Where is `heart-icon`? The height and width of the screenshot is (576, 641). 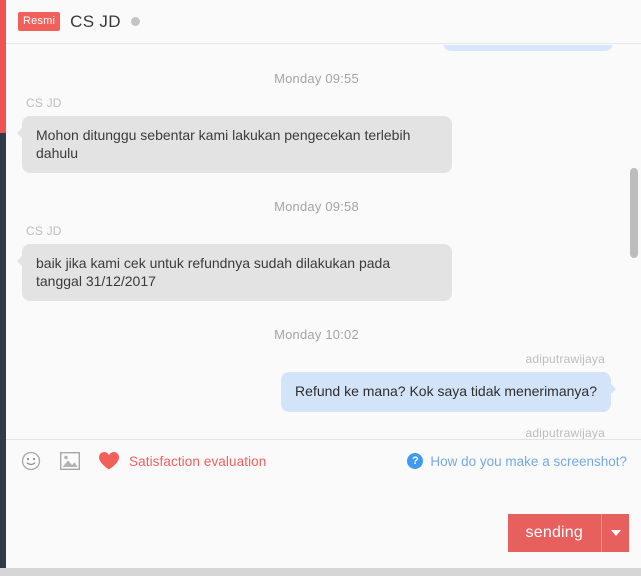
heart-icon is located at coordinates (109, 461).